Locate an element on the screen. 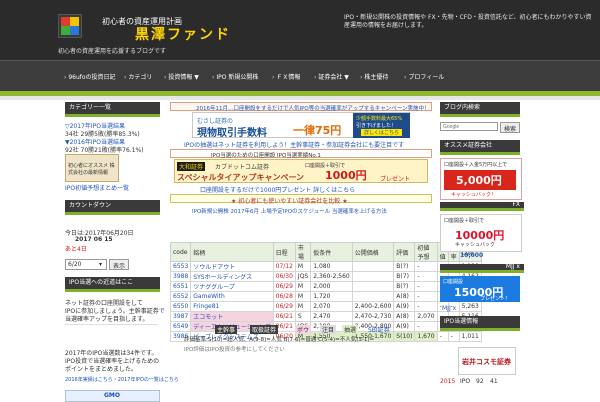  nav-item-category: カテゴリ is located at coordinates (138, 76).